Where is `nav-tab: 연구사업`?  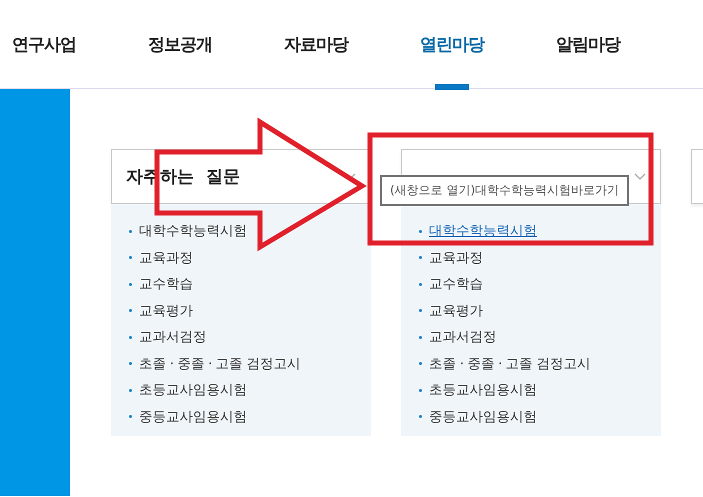
nav-tab: 연구사업 is located at coordinates (44, 44).